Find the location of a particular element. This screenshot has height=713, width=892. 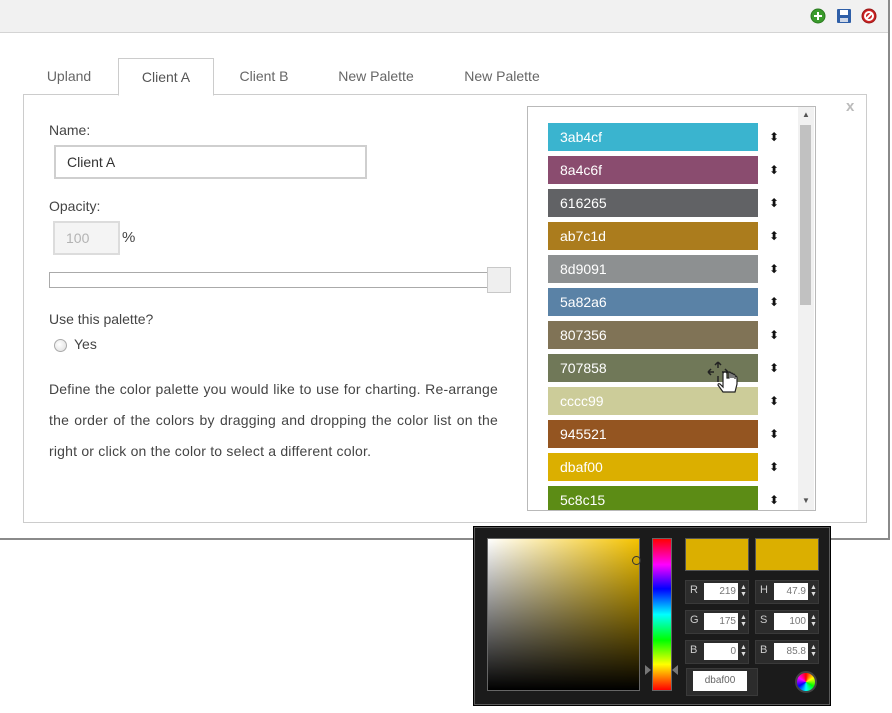

color-row: cccc99 ⬍ is located at coordinates (664, 401).